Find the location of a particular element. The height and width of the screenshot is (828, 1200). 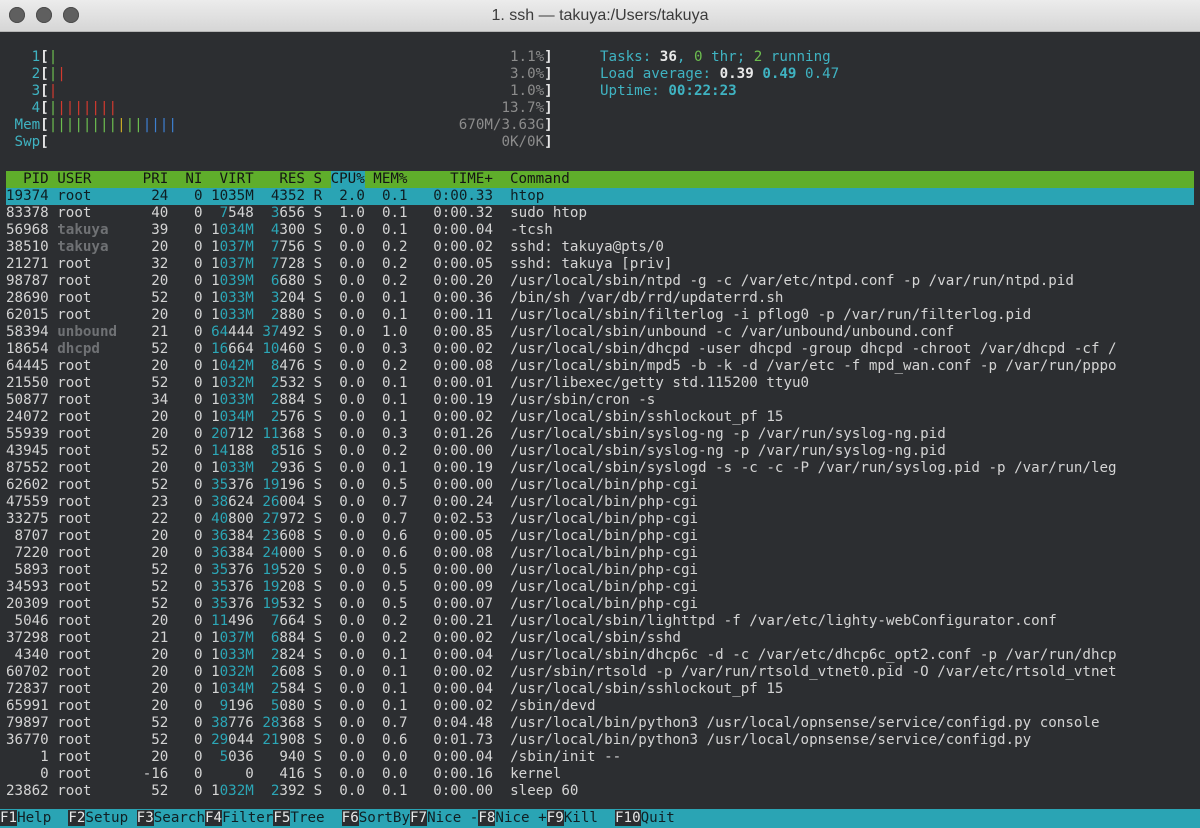

virt-cell: 11496 is located at coordinates (232, 621).